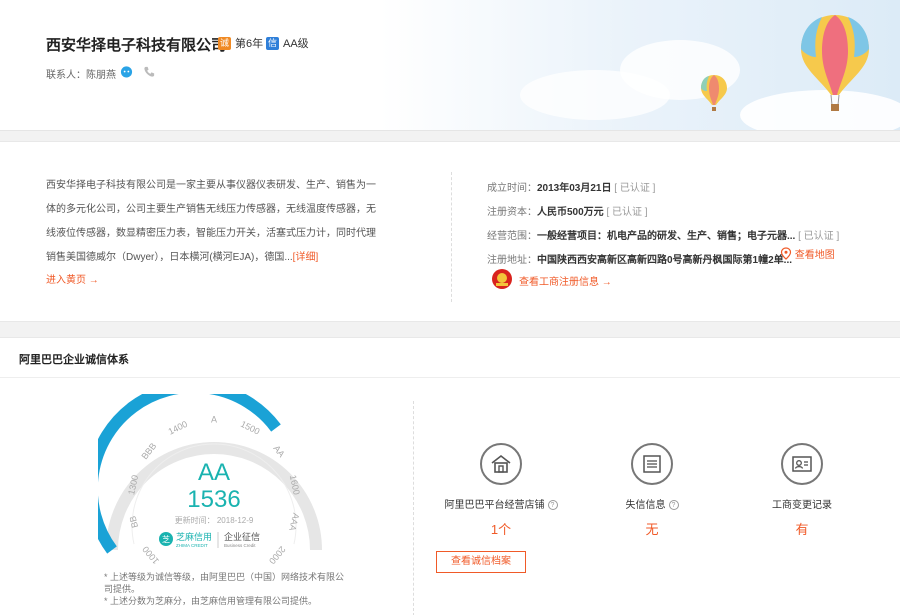 This screenshot has width=900, height=615. Describe the element at coordinates (802, 490) in the screenshot. I see `stat-business-changes: 工商变更记录 有` at that location.